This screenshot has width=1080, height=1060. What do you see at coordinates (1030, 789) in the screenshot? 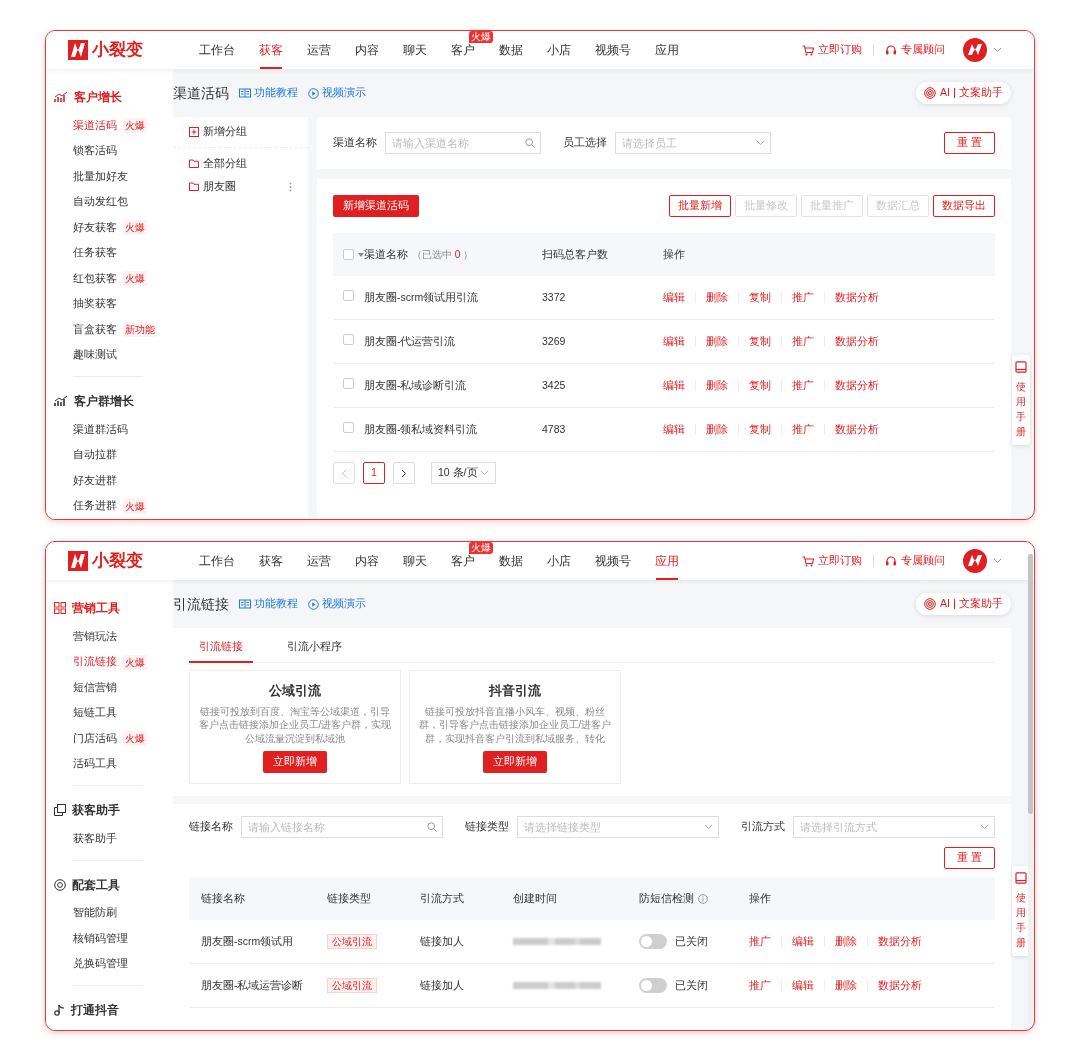
I see `scrollbar` at bounding box center [1030, 789].